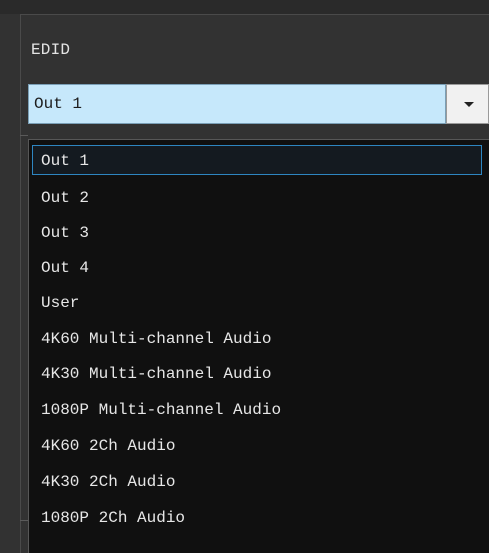 Image resolution: width=489 pixels, height=553 pixels. Describe the element at coordinates (156, 339) in the screenshot. I see `dropdown-option-label: 4K60 Multi-channel Audio` at that location.